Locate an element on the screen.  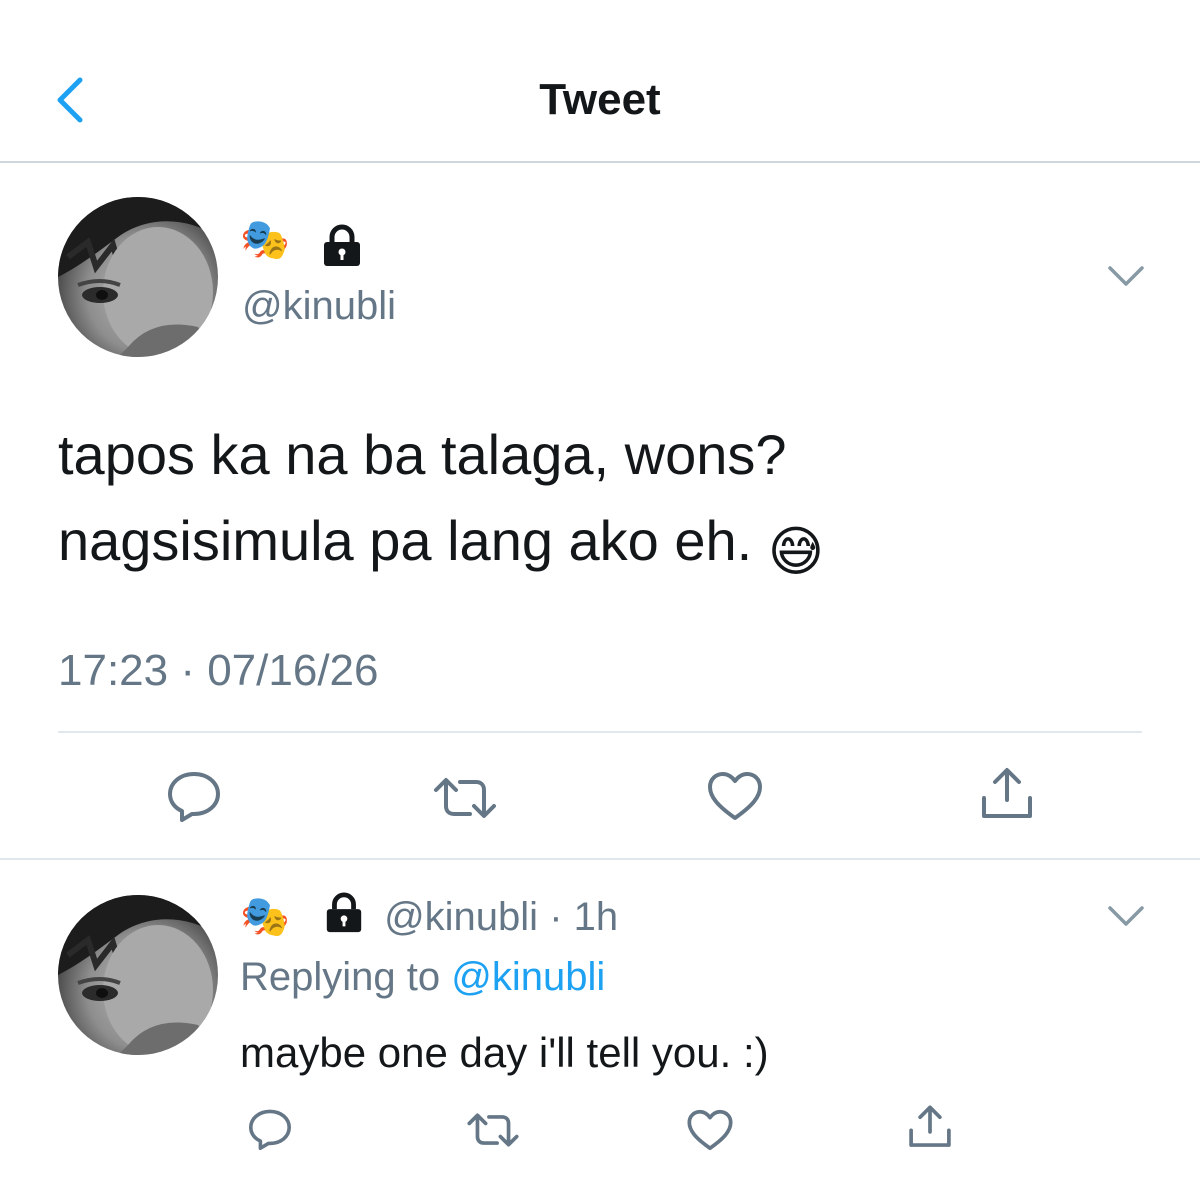
reply-text: maybe one day i'll tell you. :) is located at coordinates (504, 1052).